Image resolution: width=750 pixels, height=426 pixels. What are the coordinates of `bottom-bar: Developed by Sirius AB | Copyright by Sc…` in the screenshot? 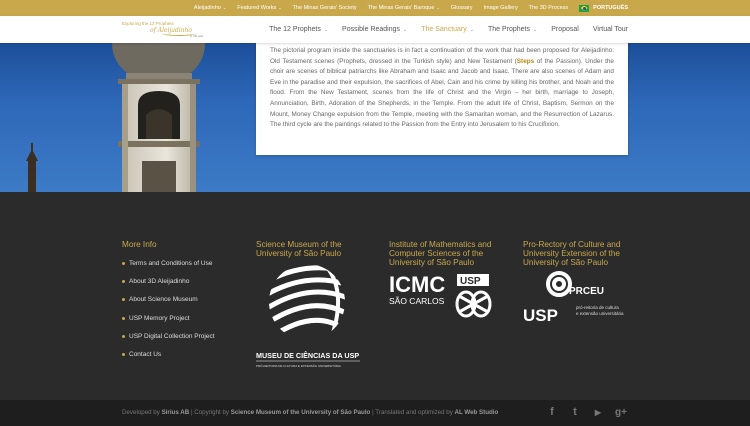 It's located at (375, 413).